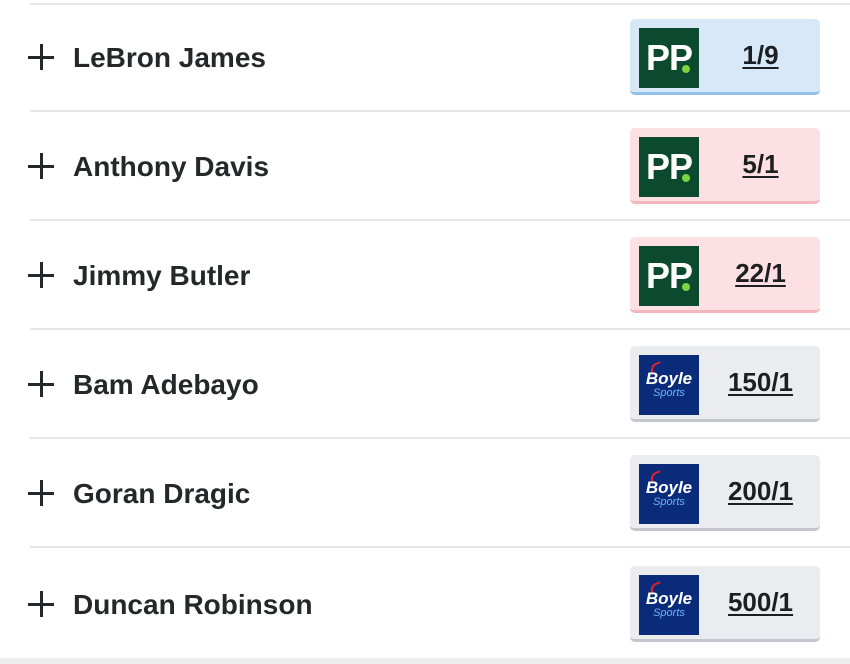 The height and width of the screenshot is (664, 850). I want to click on odds-button: Boyle Sports 200/1, so click(725, 493).